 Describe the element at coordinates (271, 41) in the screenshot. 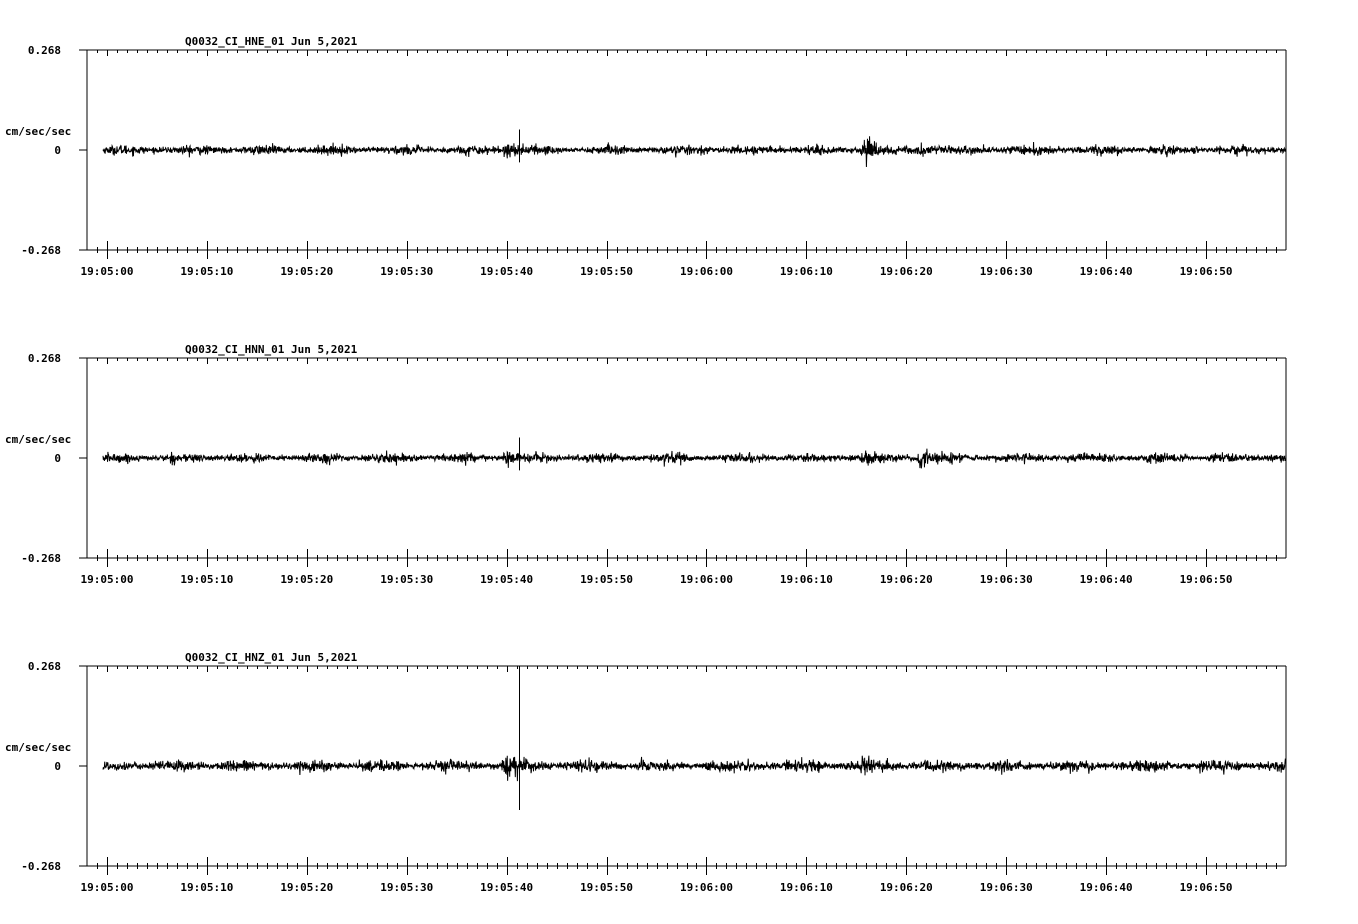

I see `chart-title: Q0032_CI_HNE_01 Jun 5,2021` at that location.